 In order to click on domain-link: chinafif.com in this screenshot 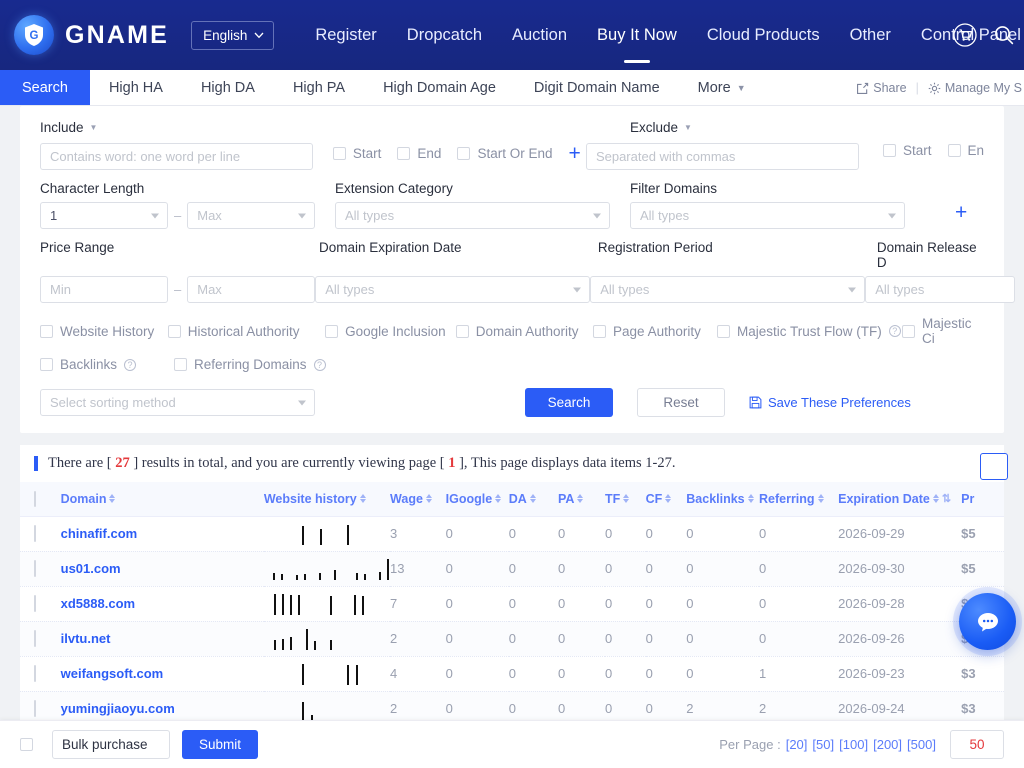, I will do `click(99, 533)`.